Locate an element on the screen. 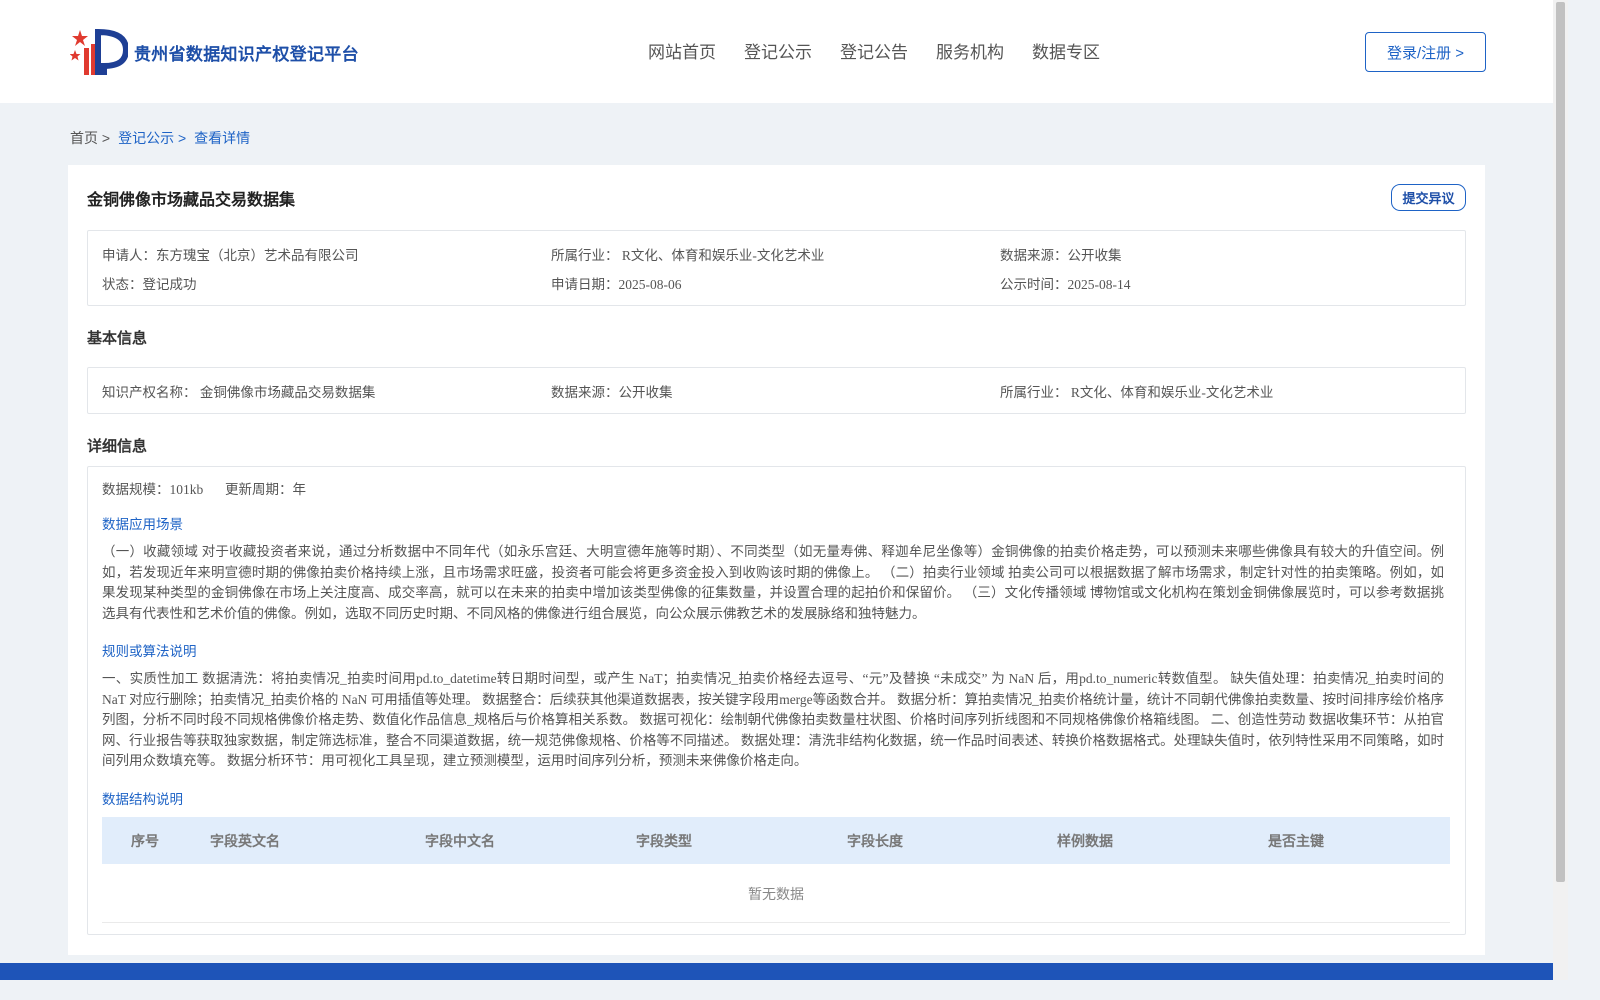  basic-industry: 所属行业： R文化、体育和娱乐业-文化艺术业 is located at coordinates (1137, 392).